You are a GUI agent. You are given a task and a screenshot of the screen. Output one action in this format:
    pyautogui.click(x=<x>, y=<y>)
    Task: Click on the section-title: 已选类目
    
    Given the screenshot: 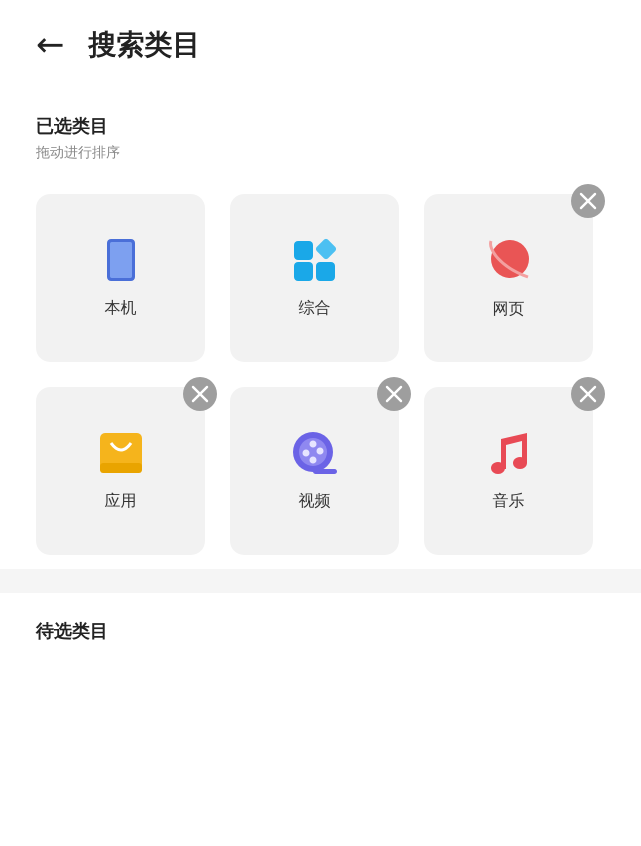 What is the action you would take?
    pyautogui.click(x=72, y=126)
    